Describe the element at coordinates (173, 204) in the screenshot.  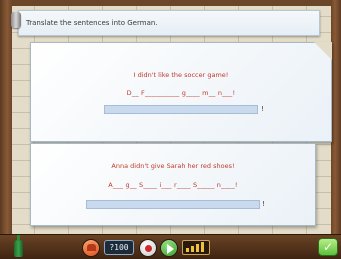
I see `exercise-2-answer-input` at that location.